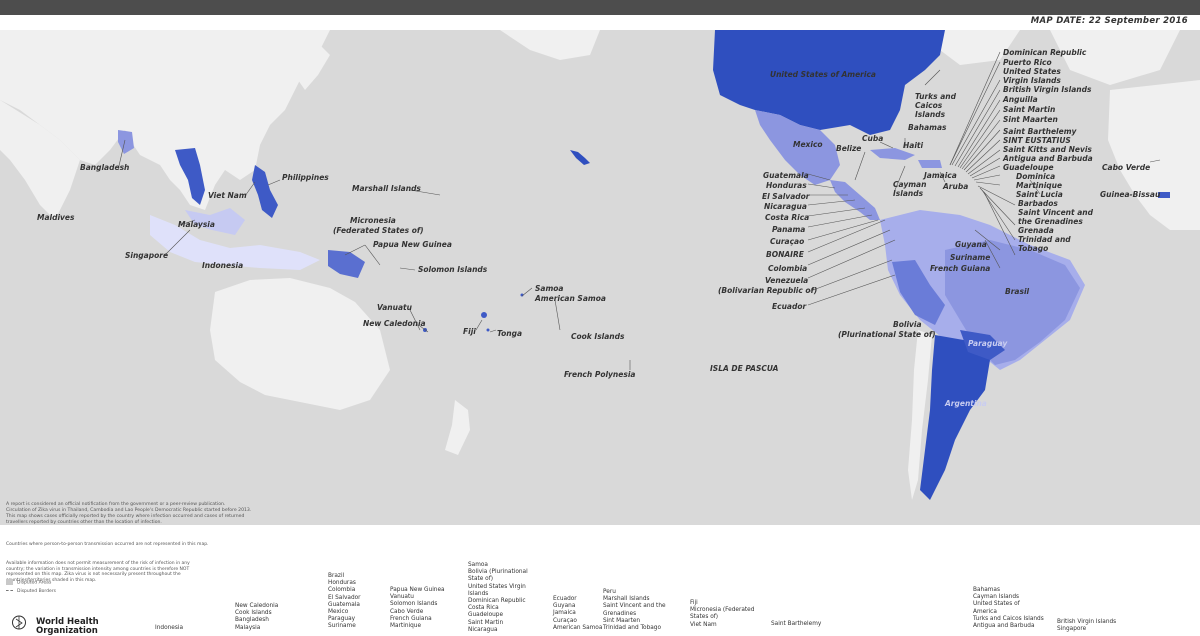 This screenshot has height=636, width=1200. What do you see at coordinates (252, 620) in the screenshot?
I see `list-item: Bangladesh` at bounding box center [252, 620].